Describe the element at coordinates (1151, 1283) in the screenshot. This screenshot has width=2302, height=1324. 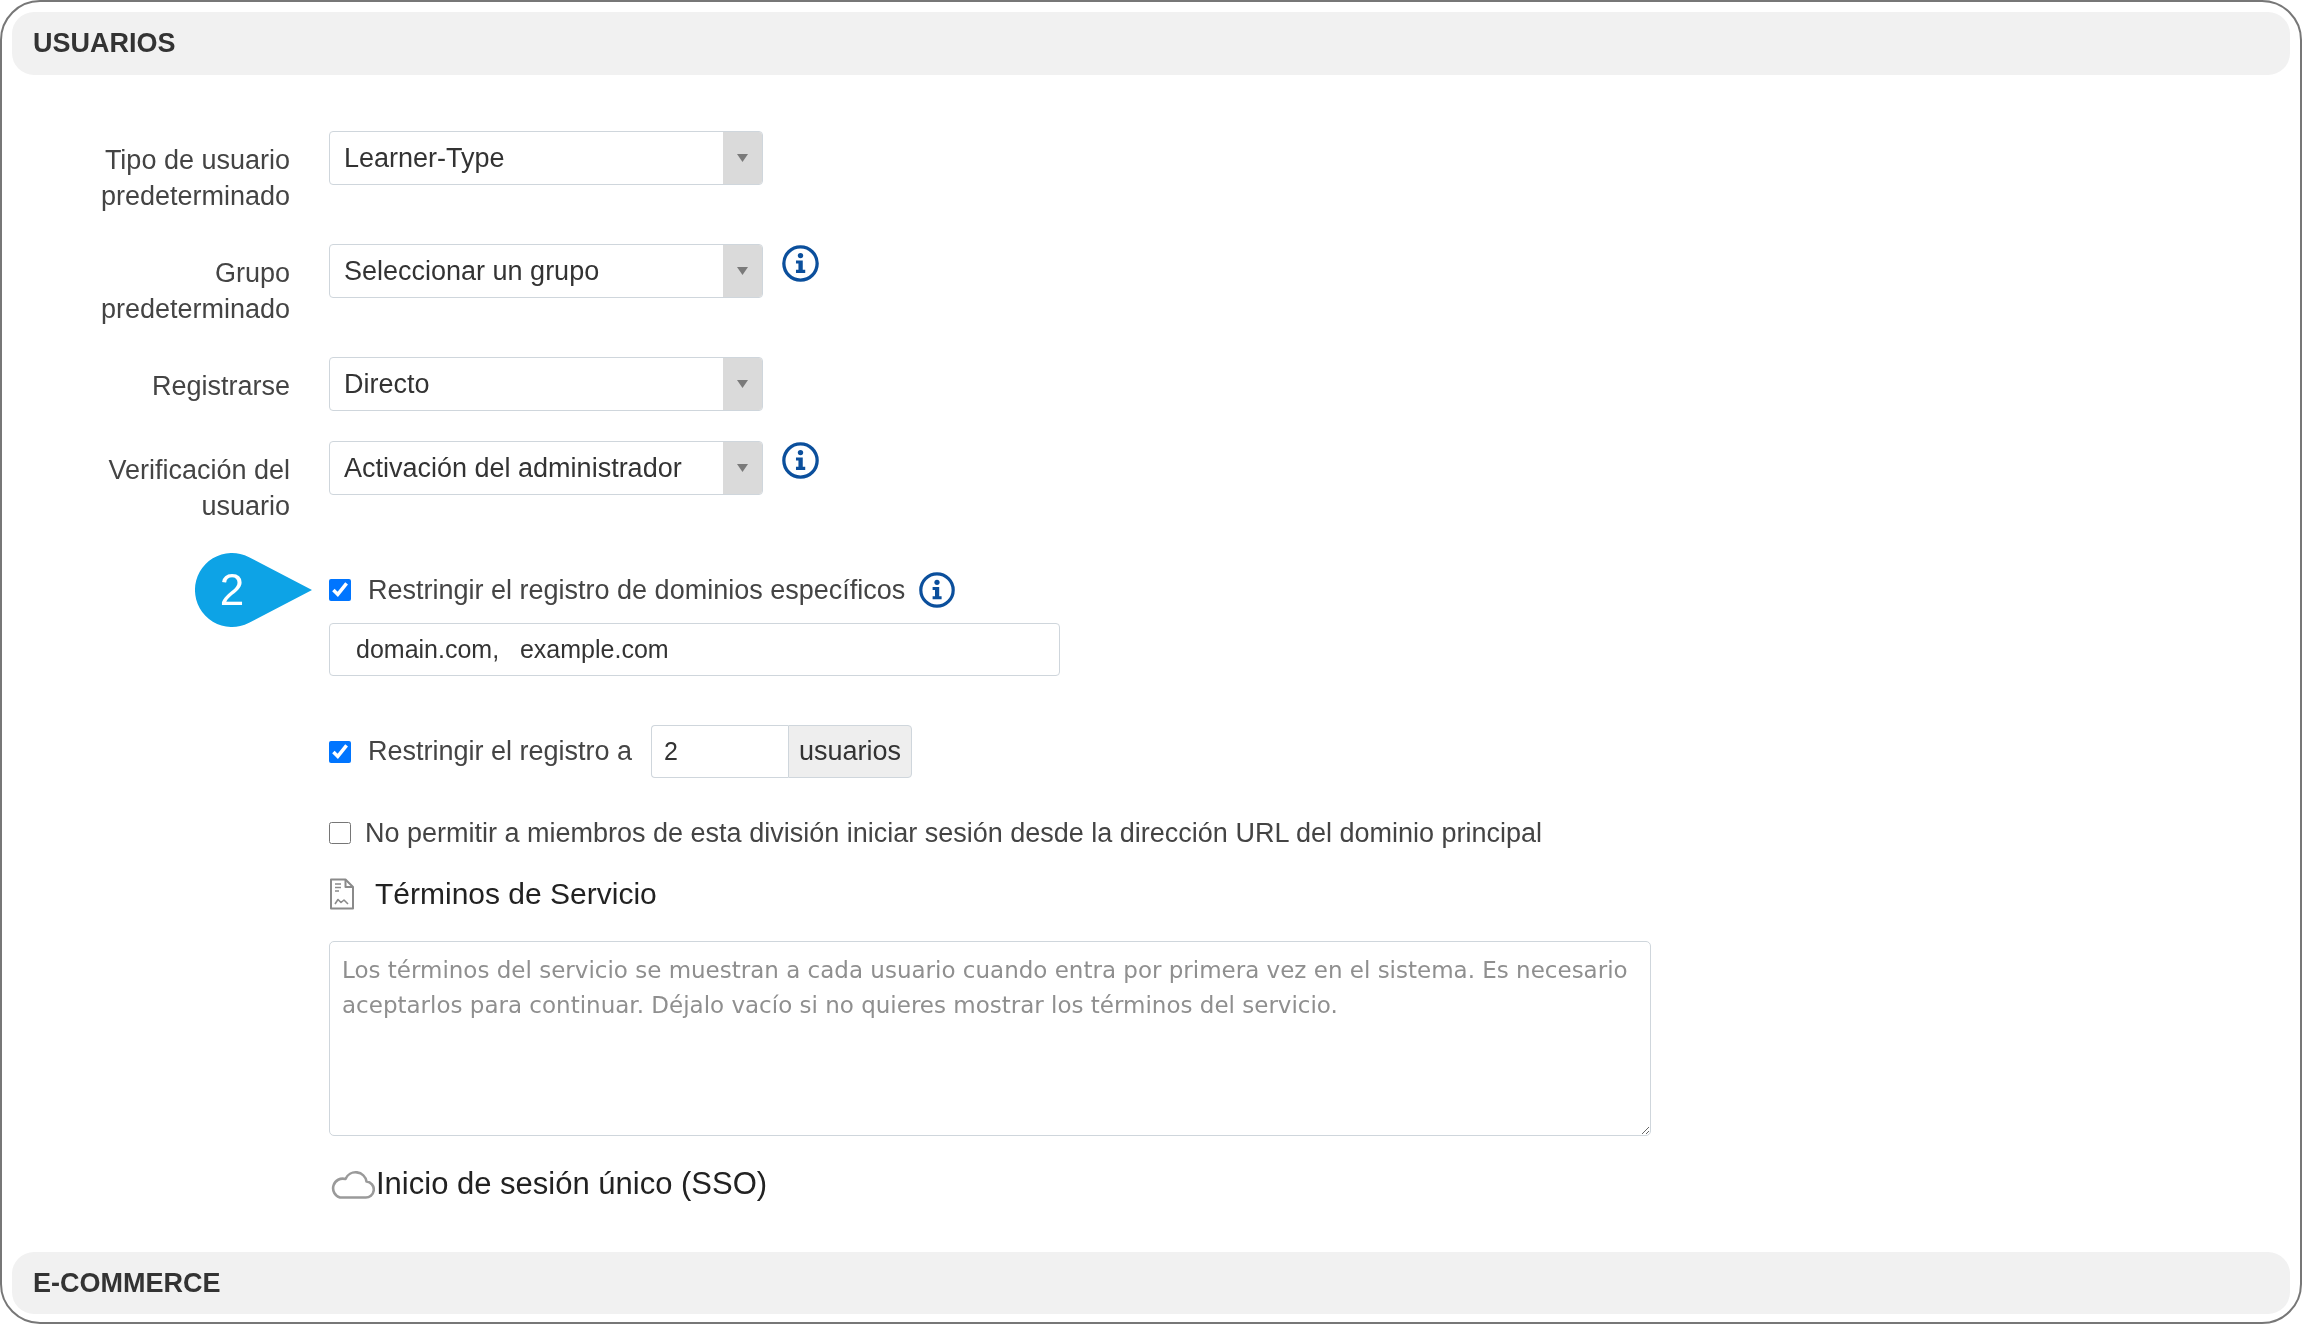
I see `section-header: E-COMMERCE` at that location.